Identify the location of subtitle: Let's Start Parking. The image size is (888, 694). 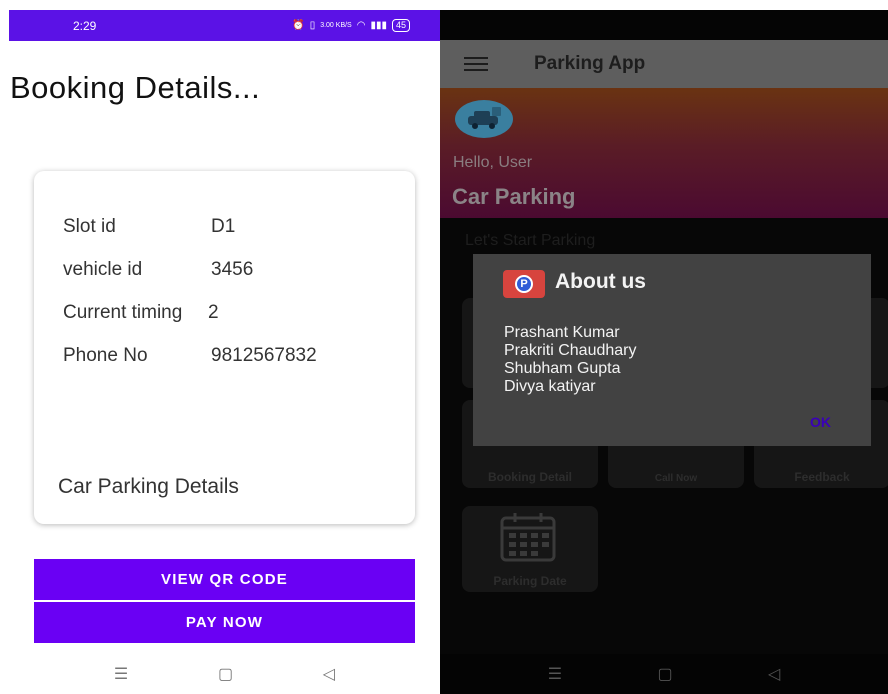
(530, 240).